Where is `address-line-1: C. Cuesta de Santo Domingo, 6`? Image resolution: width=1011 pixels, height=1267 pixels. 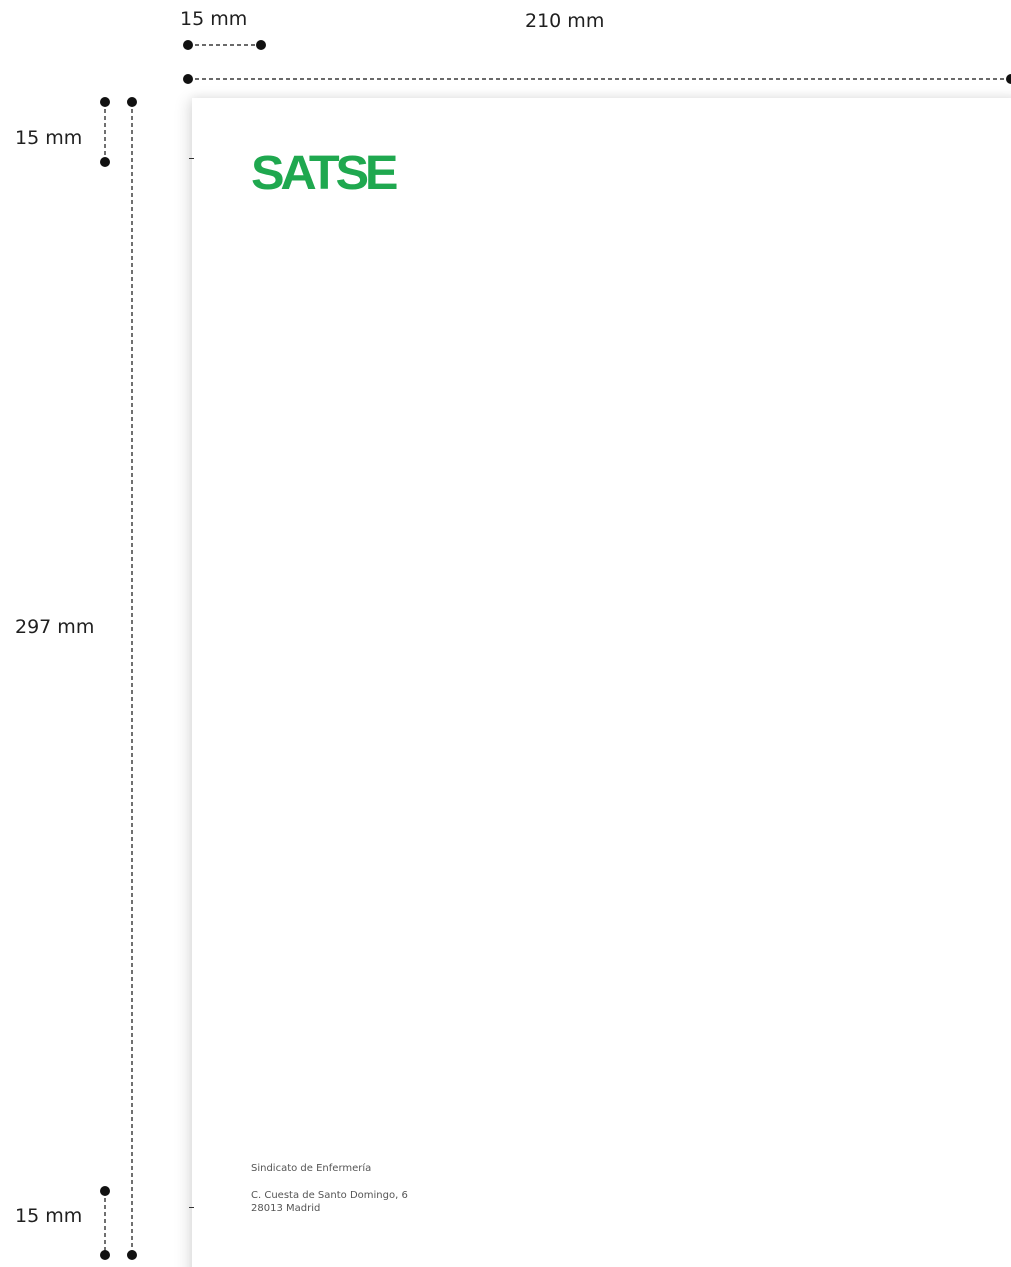
address-line-1: C. Cuesta de Santo Domingo, 6 is located at coordinates (329, 1195).